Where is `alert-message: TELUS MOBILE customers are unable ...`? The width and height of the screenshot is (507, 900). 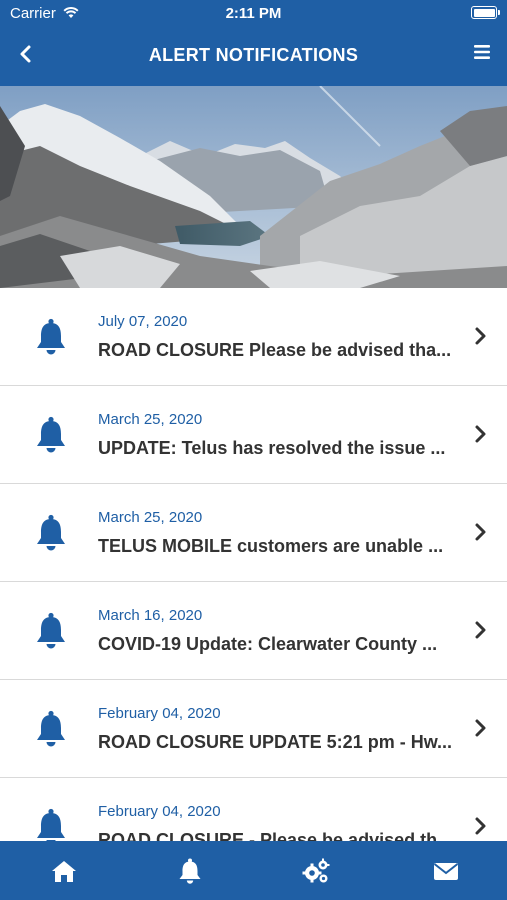 alert-message: TELUS MOBILE customers are unable ... is located at coordinates (271, 546).